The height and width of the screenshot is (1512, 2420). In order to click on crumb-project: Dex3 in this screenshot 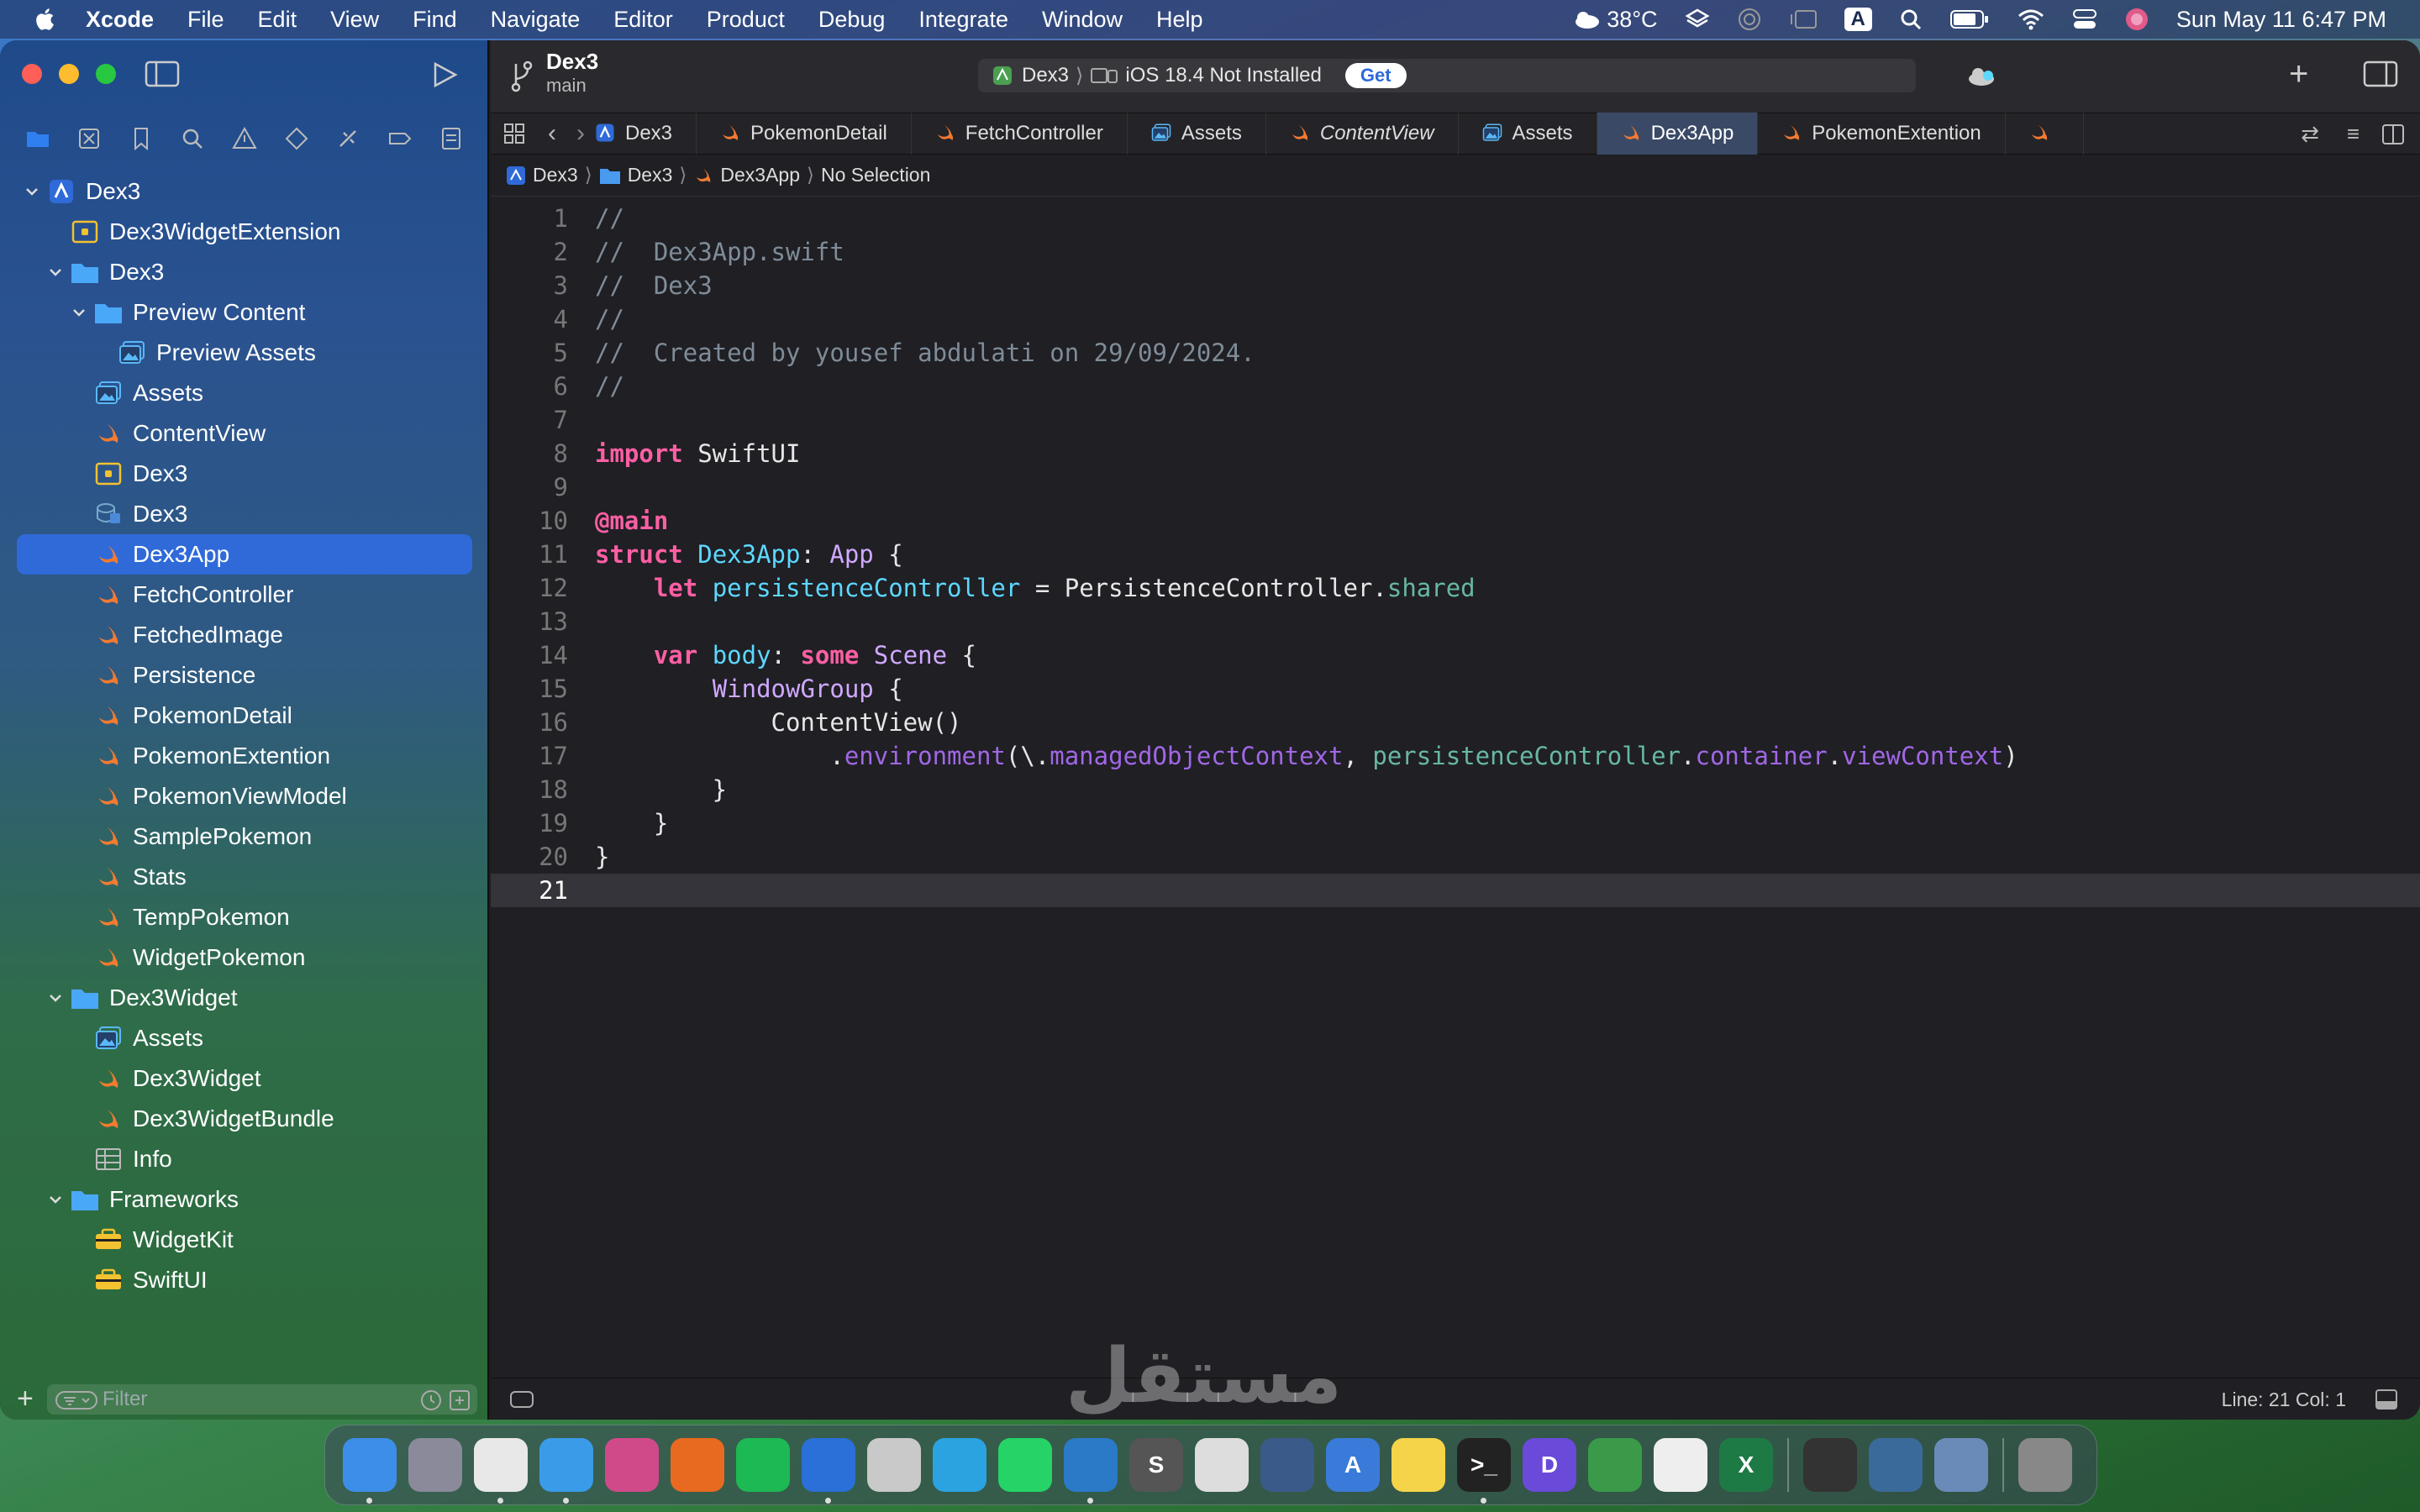, I will do `click(555, 175)`.